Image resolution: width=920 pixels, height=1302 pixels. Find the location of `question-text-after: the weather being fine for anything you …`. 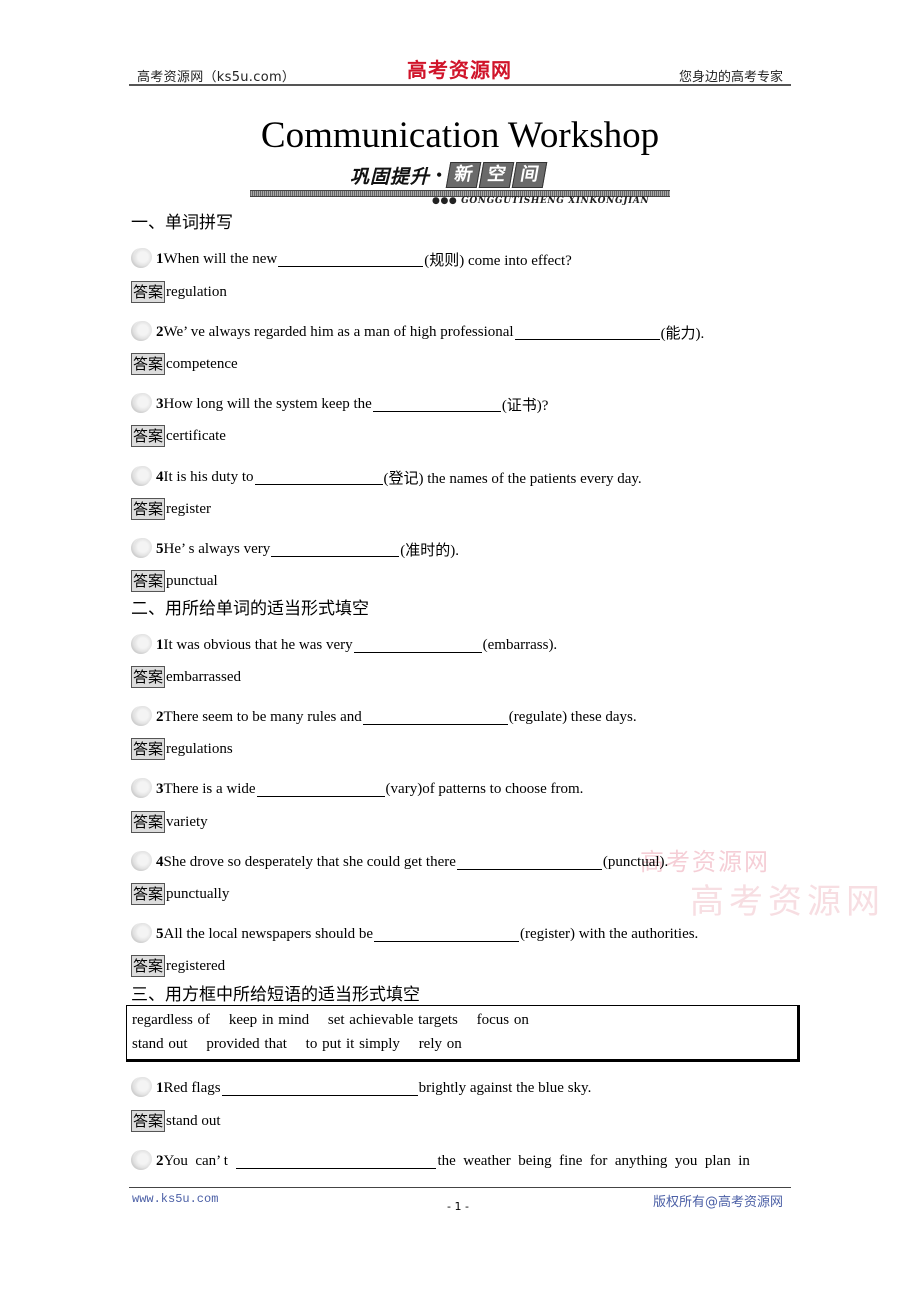

question-text-after: the weather being fine for anything you … is located at coordinates (593, 1160).